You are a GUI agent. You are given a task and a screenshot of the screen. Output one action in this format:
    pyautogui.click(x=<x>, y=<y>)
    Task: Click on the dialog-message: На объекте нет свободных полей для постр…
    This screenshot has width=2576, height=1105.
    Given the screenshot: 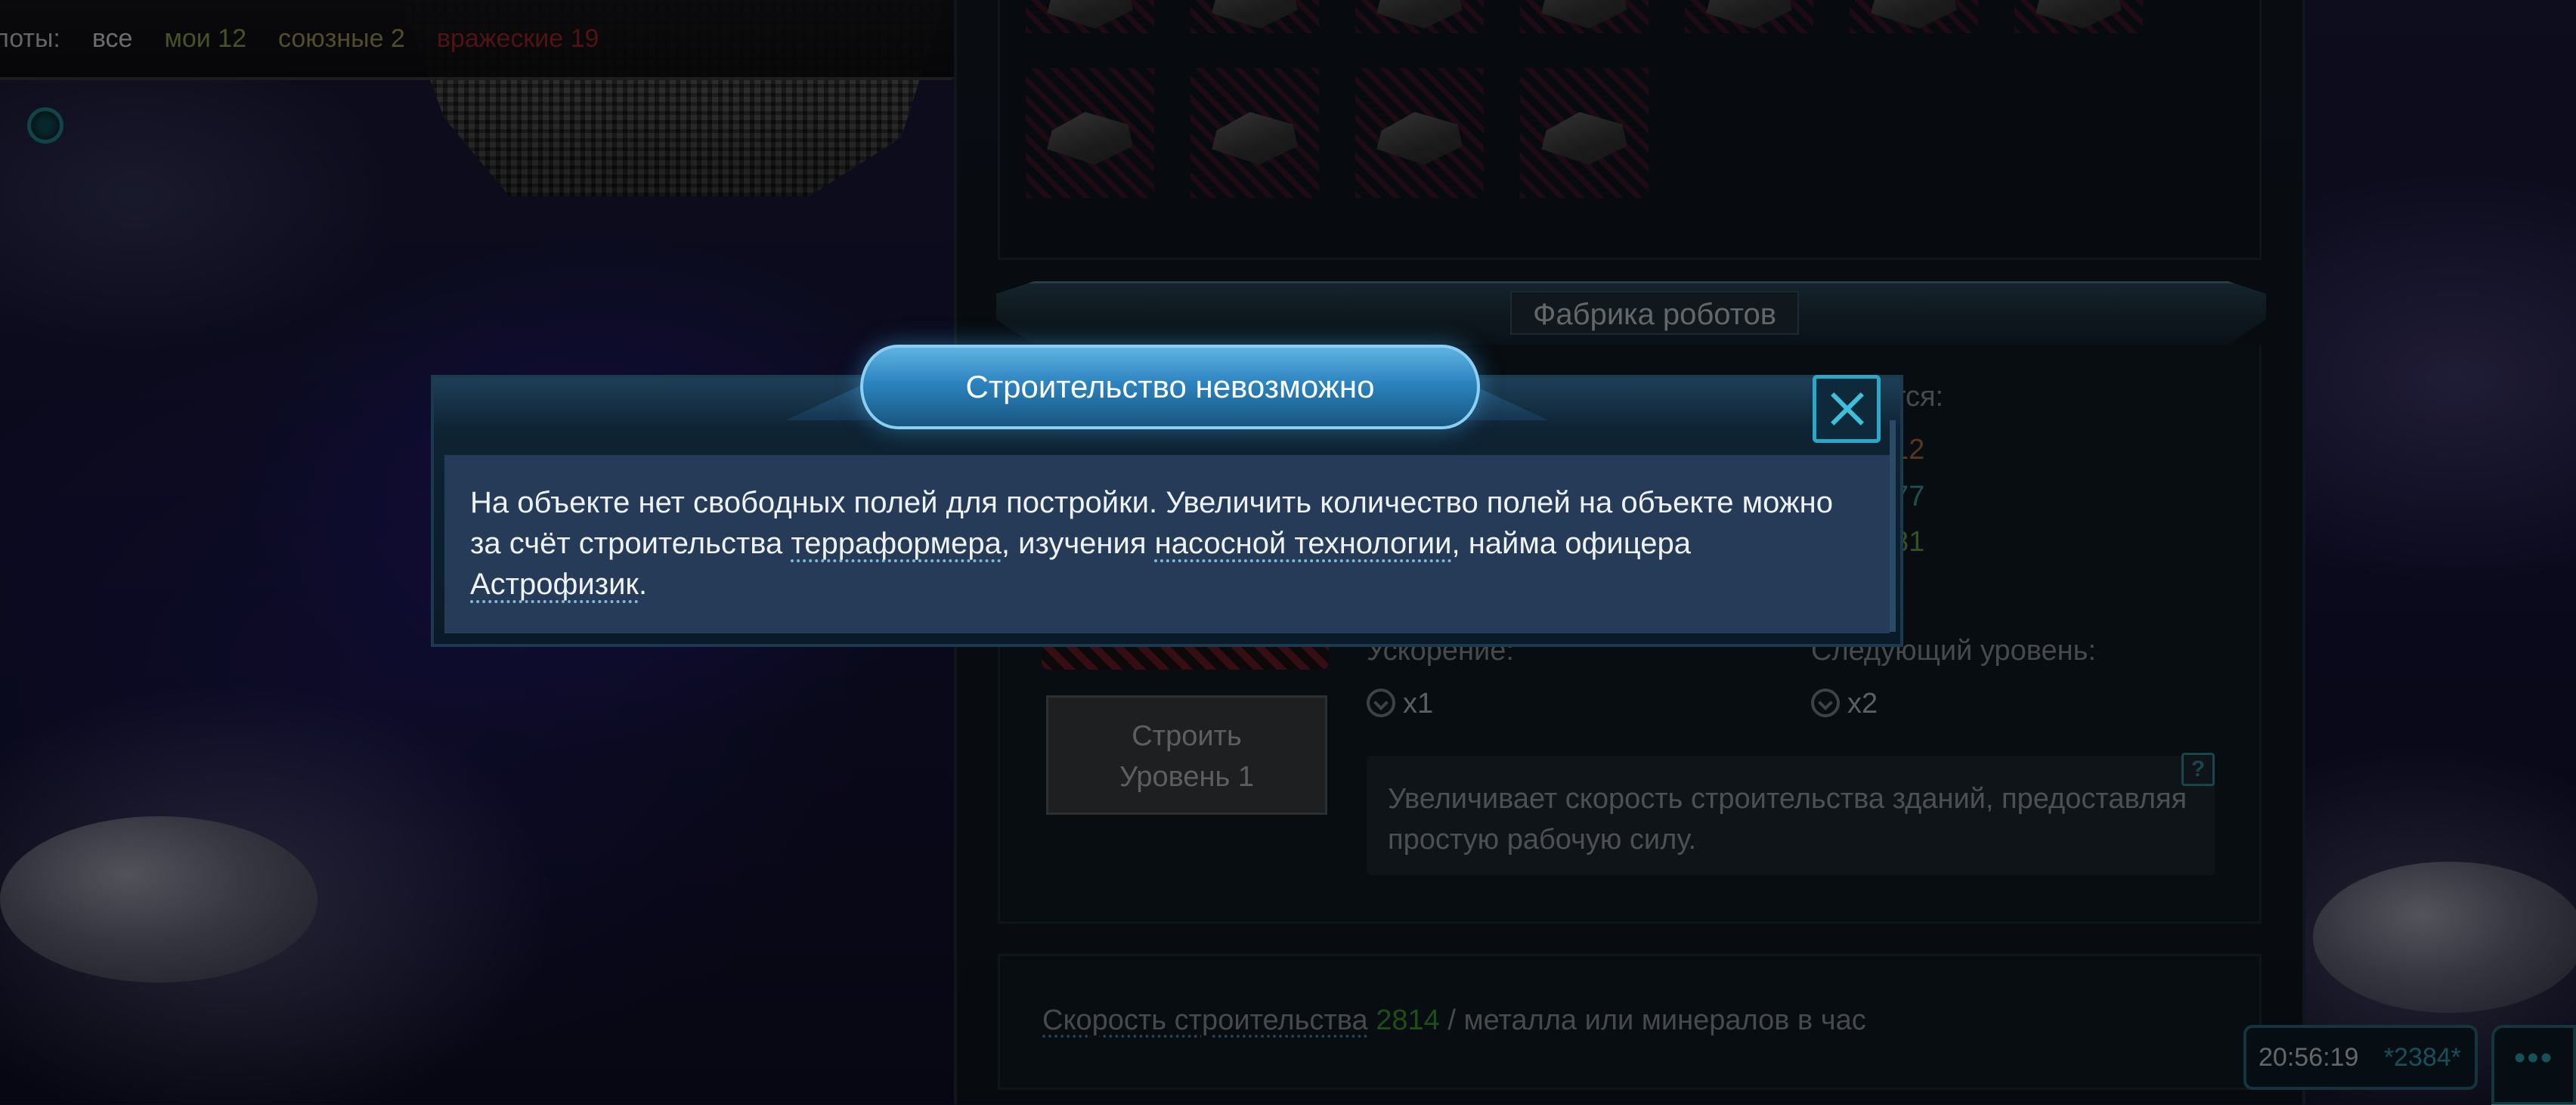 What is the action you would take?
    pyautogui.click(x=1167, y=544)
    